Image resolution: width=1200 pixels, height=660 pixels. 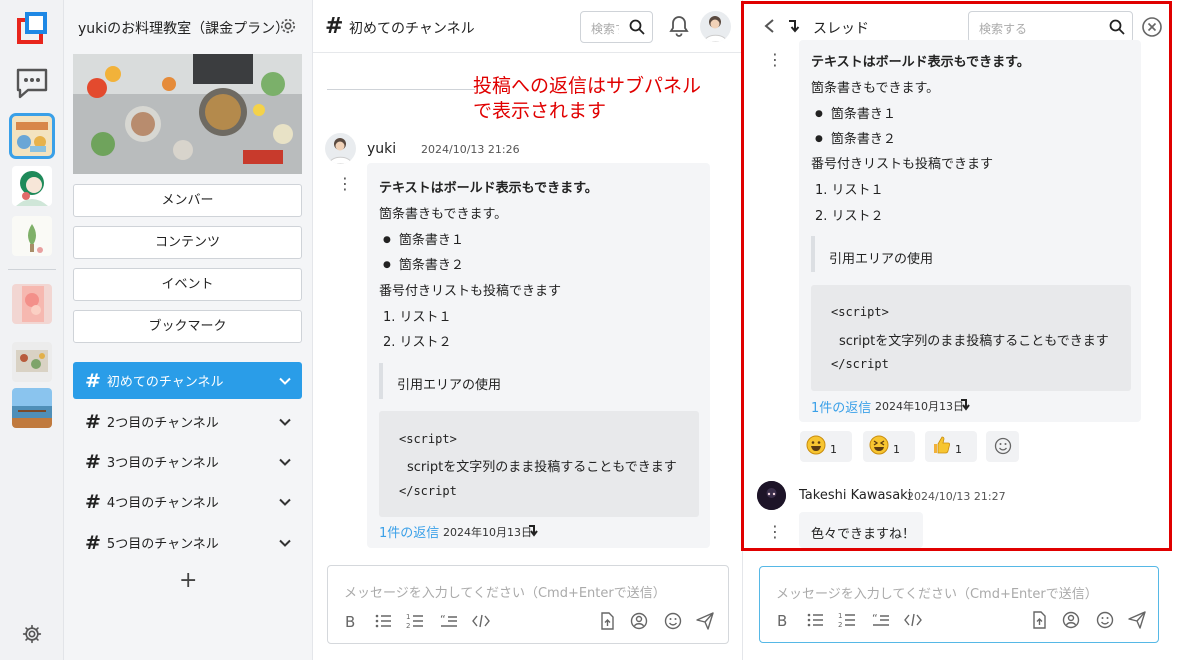 What do you see at coordinates (470, 149) in the screenshot?
I see `post-timestamp: 2024/10/13 21:26` at bounding box center [470, 149].